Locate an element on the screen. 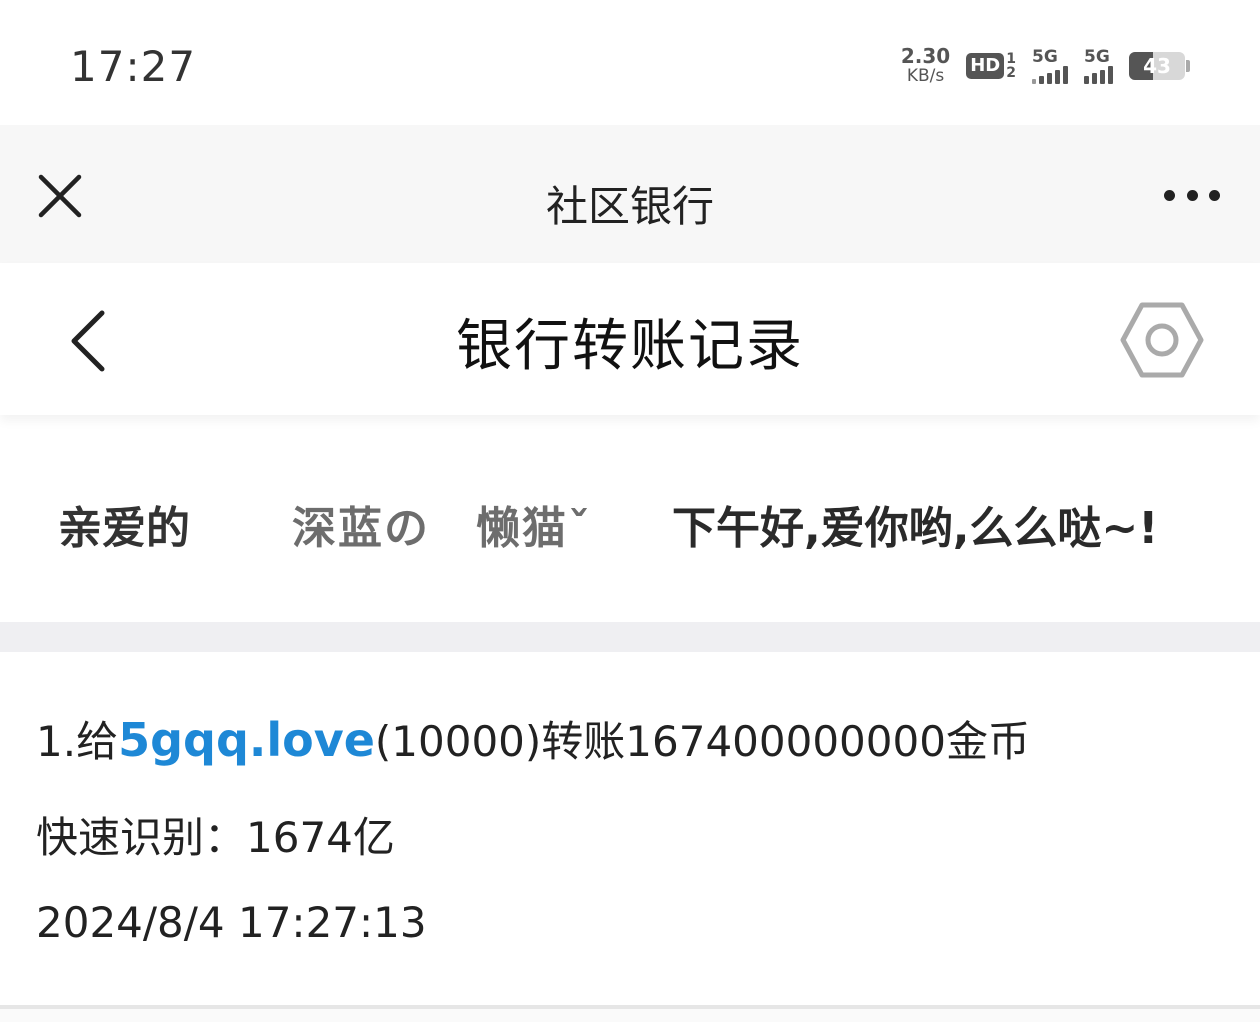  quick-label: 快速识别： is located at coordinates (141, 837).